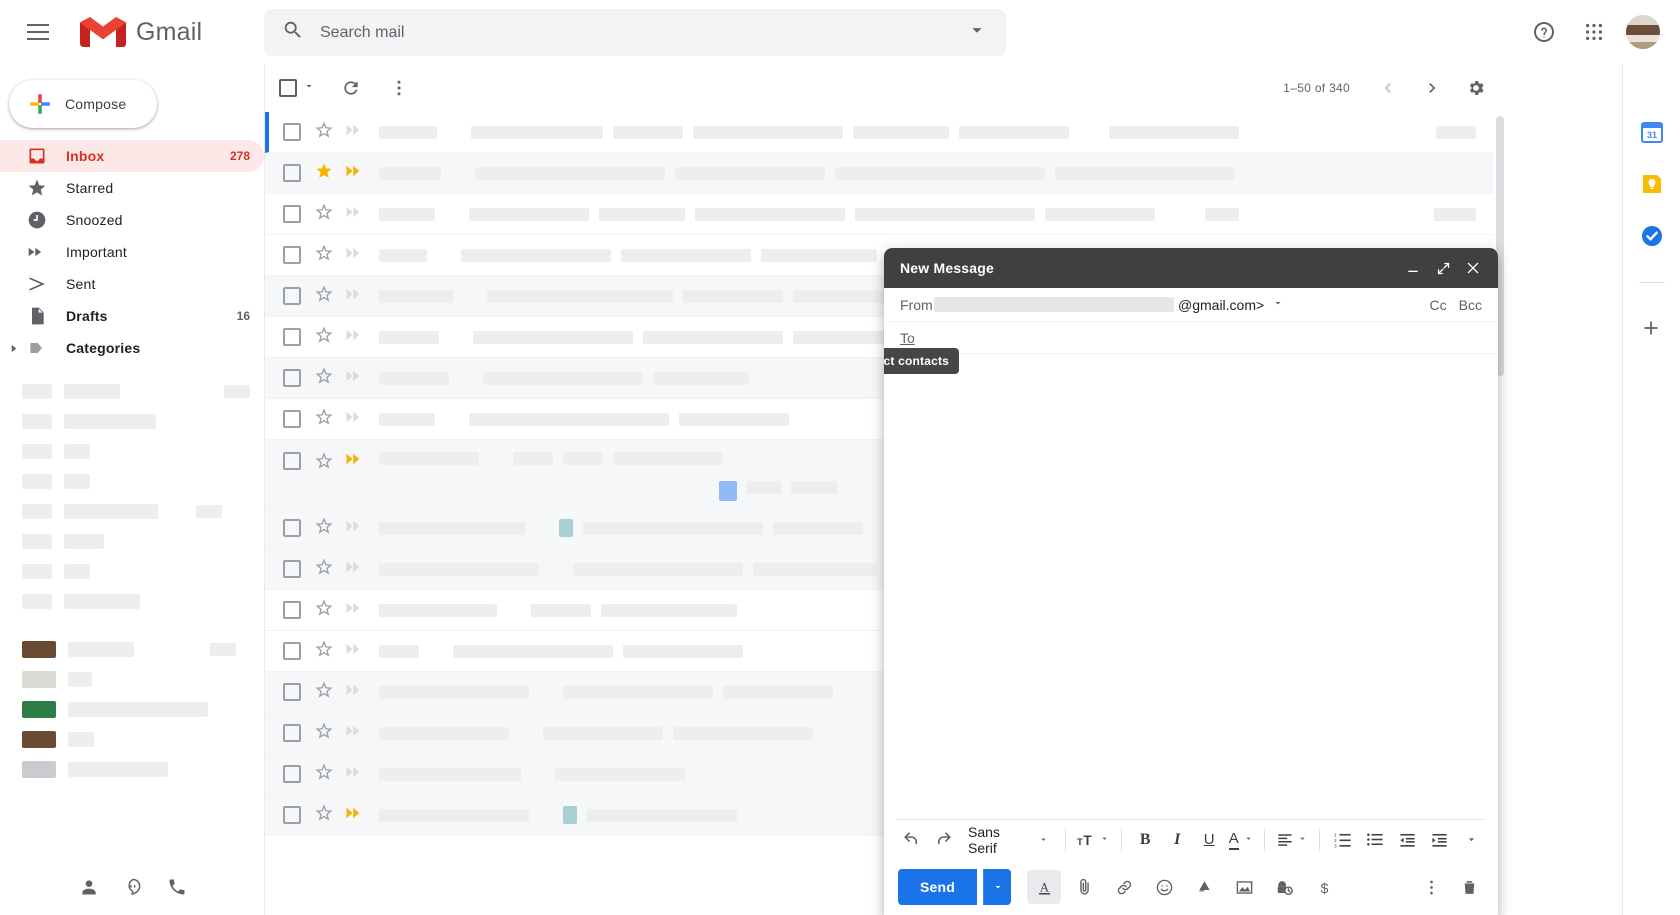 The height and width of the screenshot is (915, 1680). What do you see at coordinates (1191, 268) in the screenshot?
I see `compose-header: New Message` at bounding box center [1191, 268].